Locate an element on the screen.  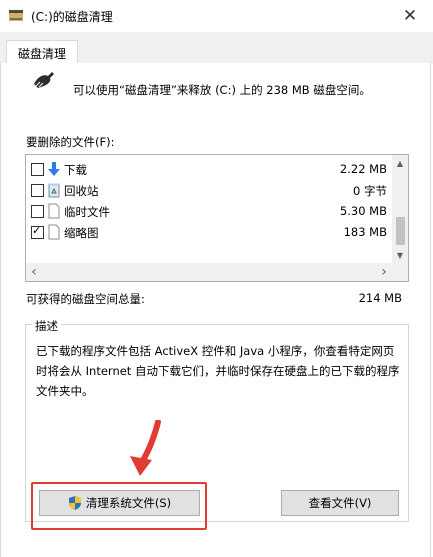
broom-icon is located at coordinates (44, 80).